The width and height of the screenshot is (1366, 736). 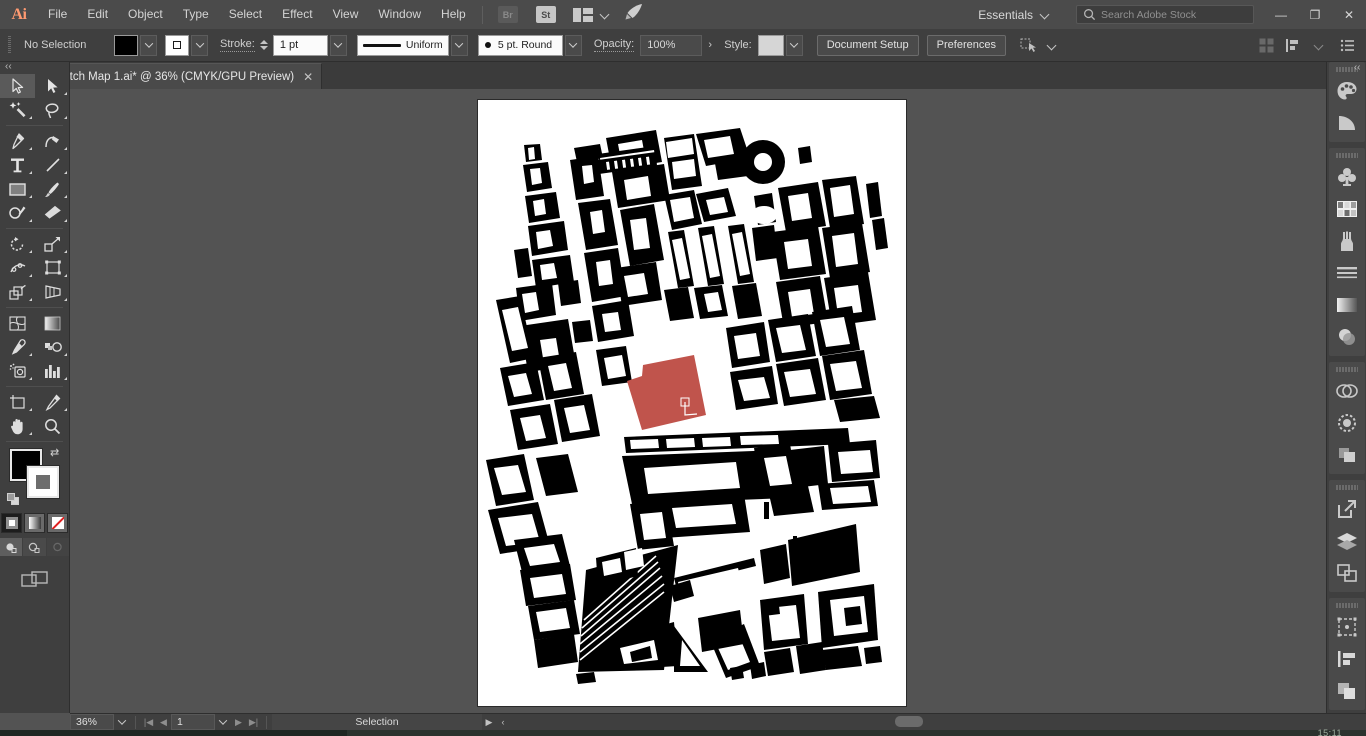 What do you see at coordinates (1347, 455) in the screenshot?
I see `image-trace-panel-icon` at bounding box center [1347, 455].